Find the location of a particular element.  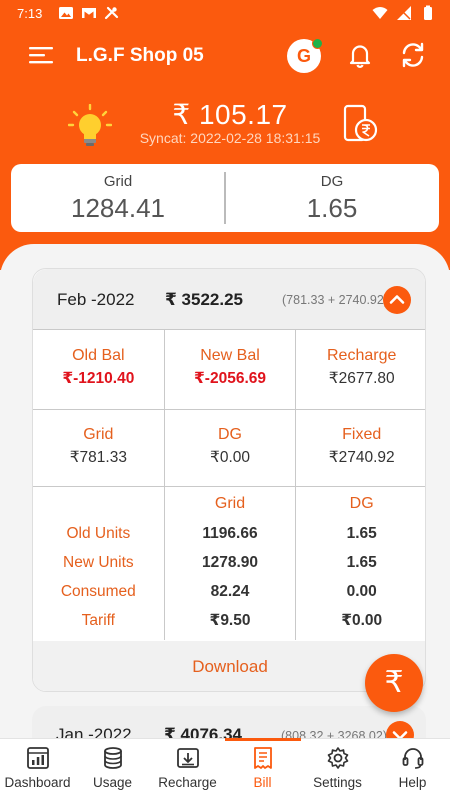

grid-charge-label: Grid is located at coordinates (98, 434).